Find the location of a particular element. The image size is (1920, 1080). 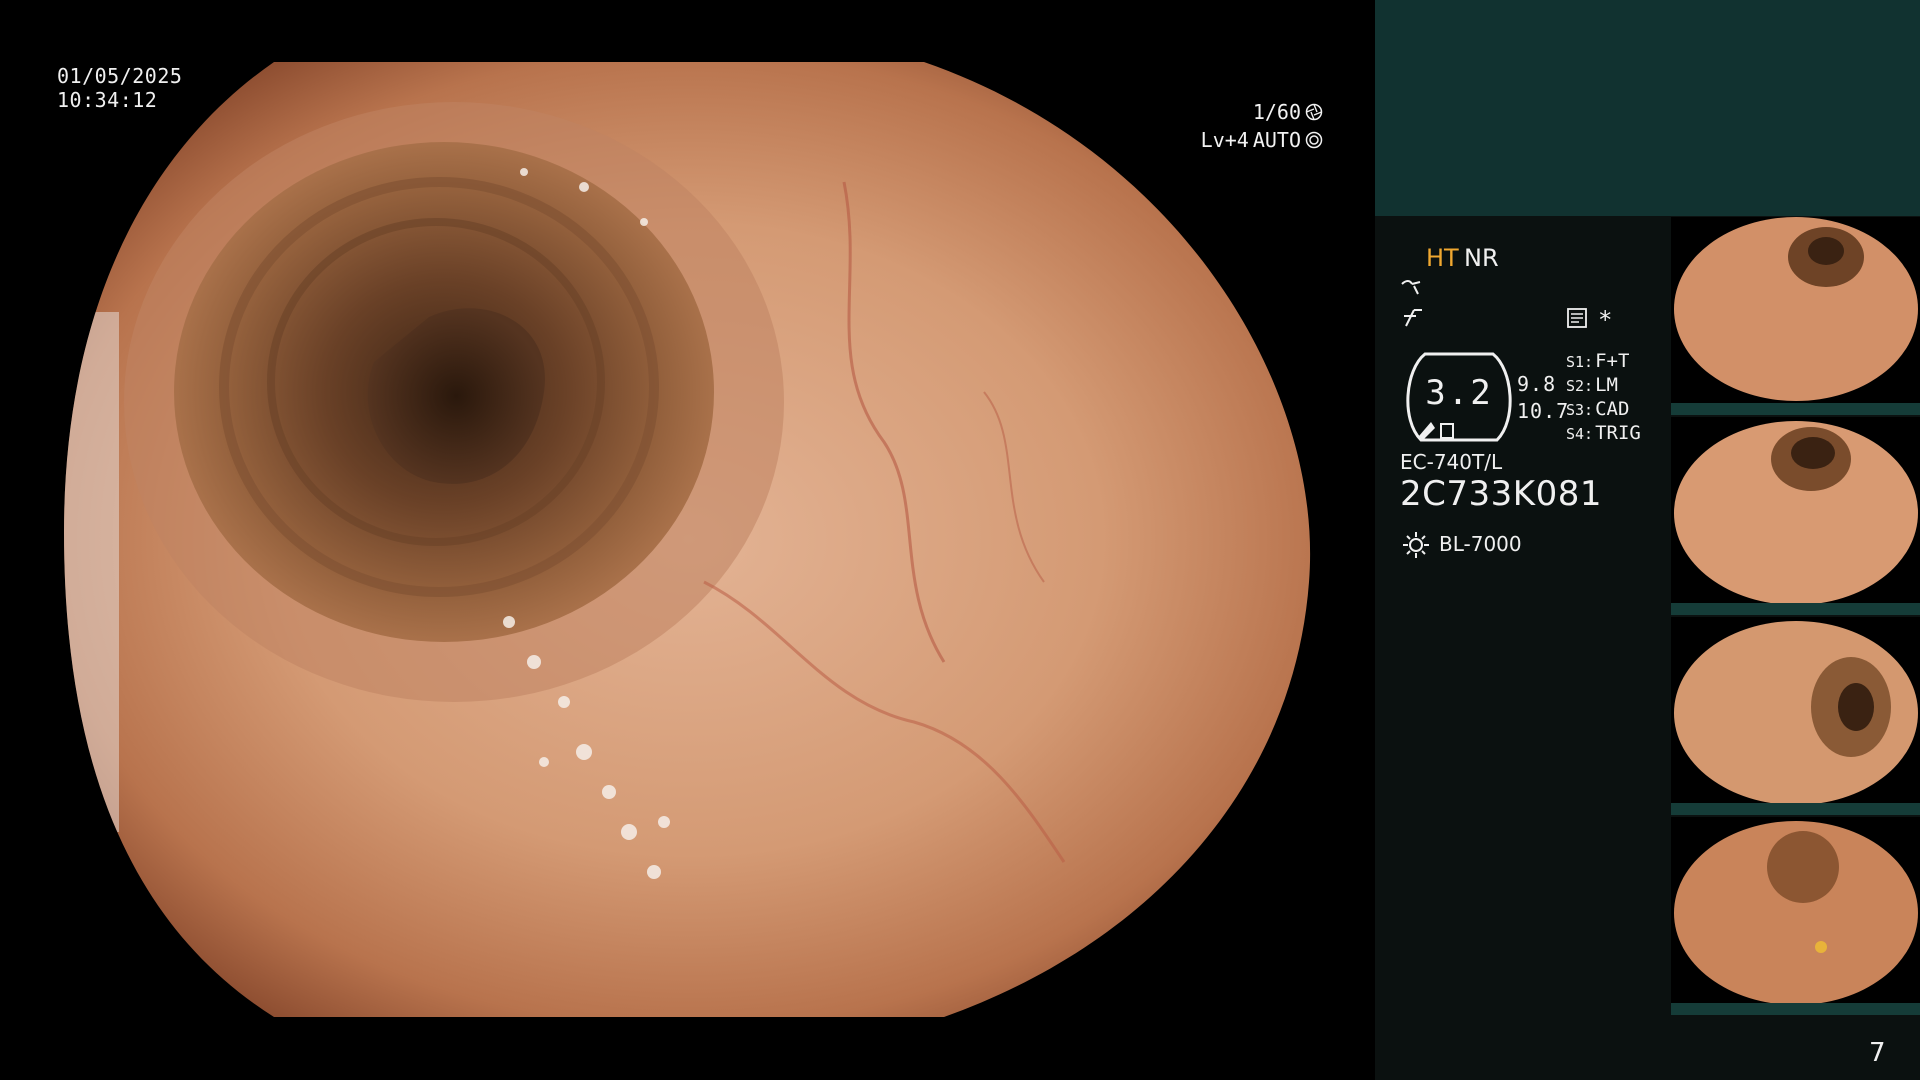

thumbnail-4-strip is located at coordinates (1795, 1009).